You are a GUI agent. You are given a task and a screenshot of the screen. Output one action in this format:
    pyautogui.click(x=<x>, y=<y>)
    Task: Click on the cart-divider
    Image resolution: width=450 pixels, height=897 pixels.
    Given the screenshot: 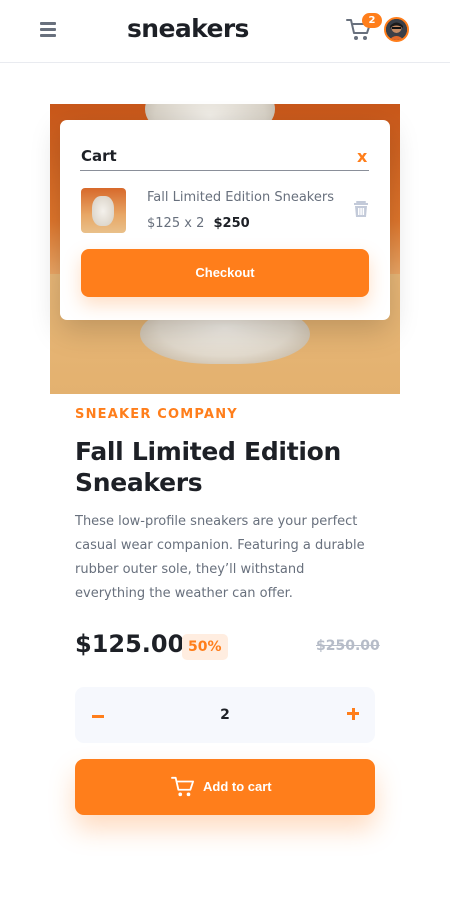 What is the action you would take?
    pyautogui.click(x=224, y=170)
    